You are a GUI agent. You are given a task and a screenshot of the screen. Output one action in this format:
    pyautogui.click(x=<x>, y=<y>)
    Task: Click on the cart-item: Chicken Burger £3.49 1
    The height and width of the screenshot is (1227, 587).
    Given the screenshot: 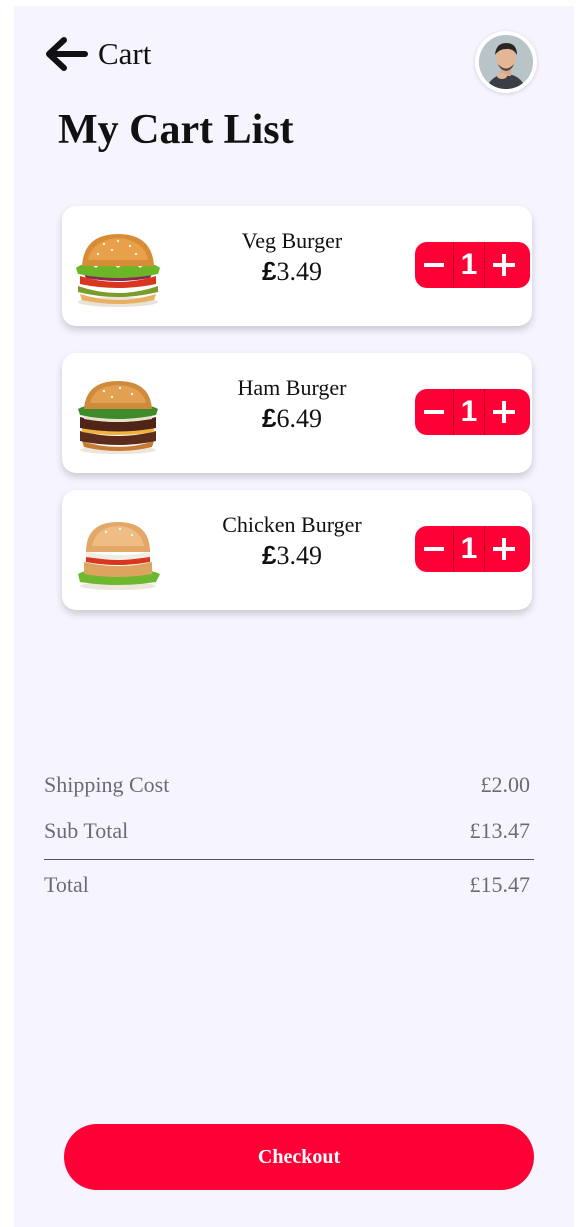 What is the action you would take?
    pyautogui.click(x=297, y=550)
    